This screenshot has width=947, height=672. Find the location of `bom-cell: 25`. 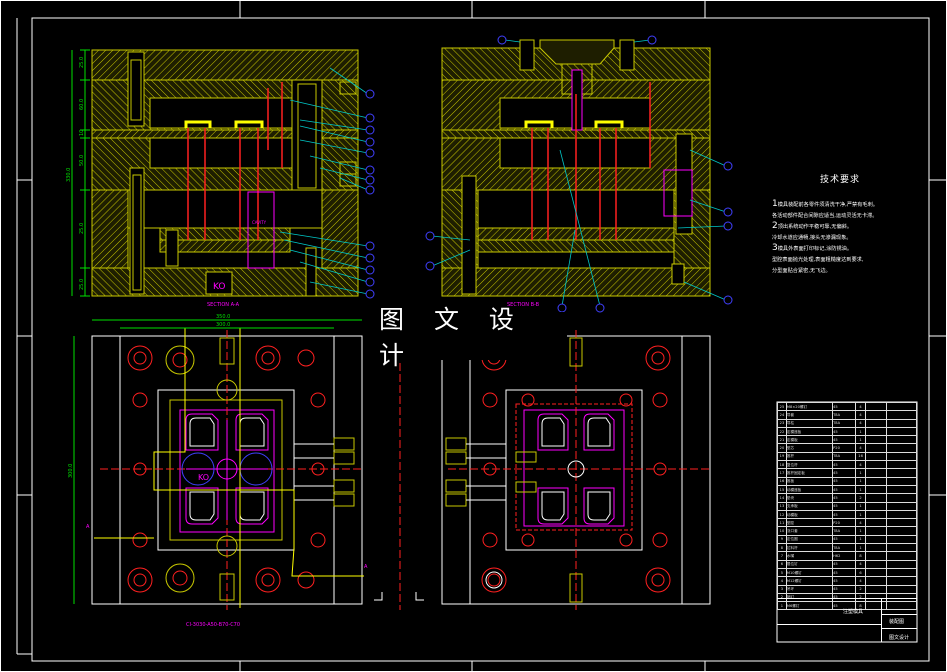

bom-cell: 25 is located at coordinates (782, 406).